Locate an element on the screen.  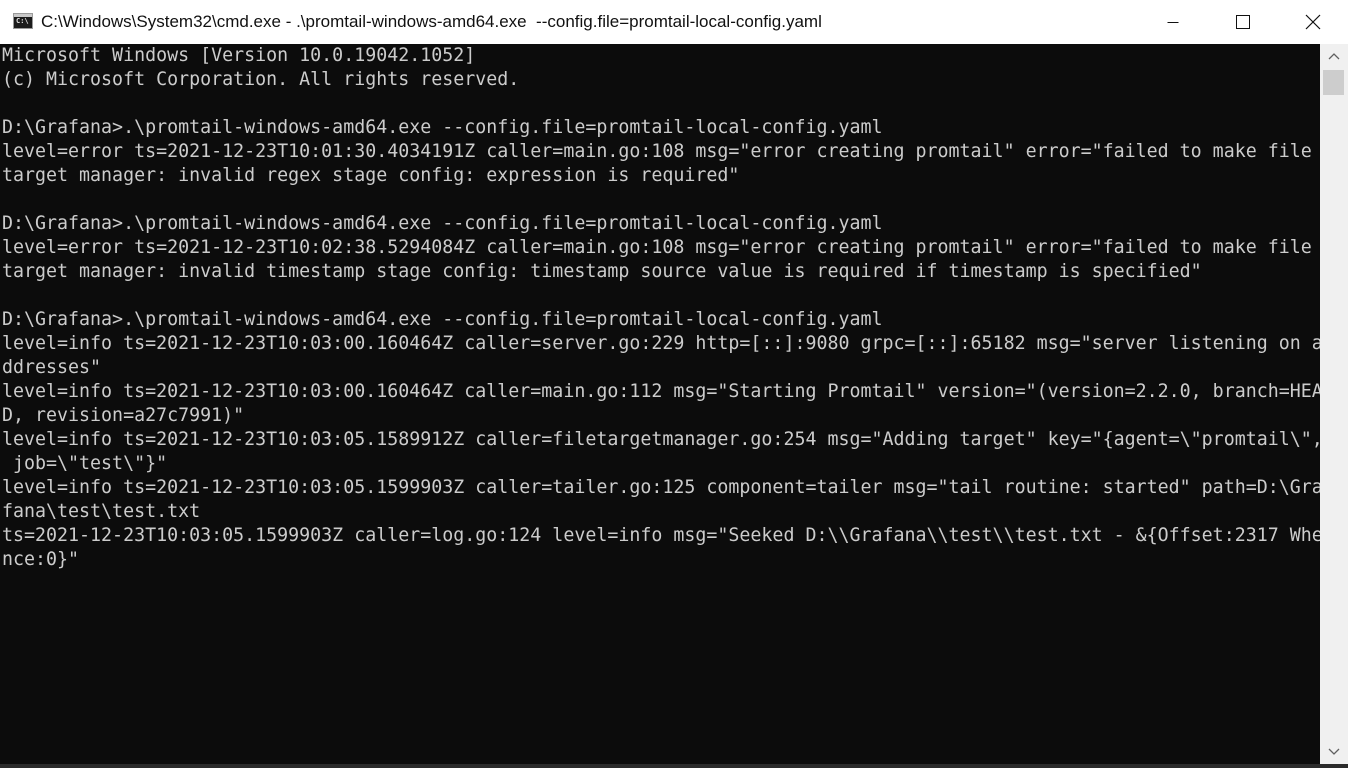
close-button is located at coordinates (1313, 22).